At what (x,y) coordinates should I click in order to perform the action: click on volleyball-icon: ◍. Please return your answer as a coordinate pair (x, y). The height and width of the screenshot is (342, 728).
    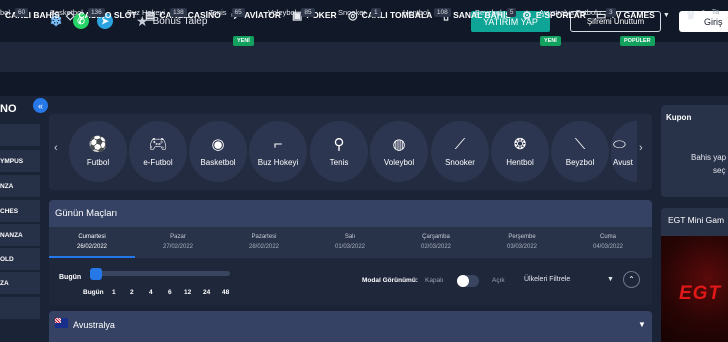
    Looking at the image, I should click on (399, 144).